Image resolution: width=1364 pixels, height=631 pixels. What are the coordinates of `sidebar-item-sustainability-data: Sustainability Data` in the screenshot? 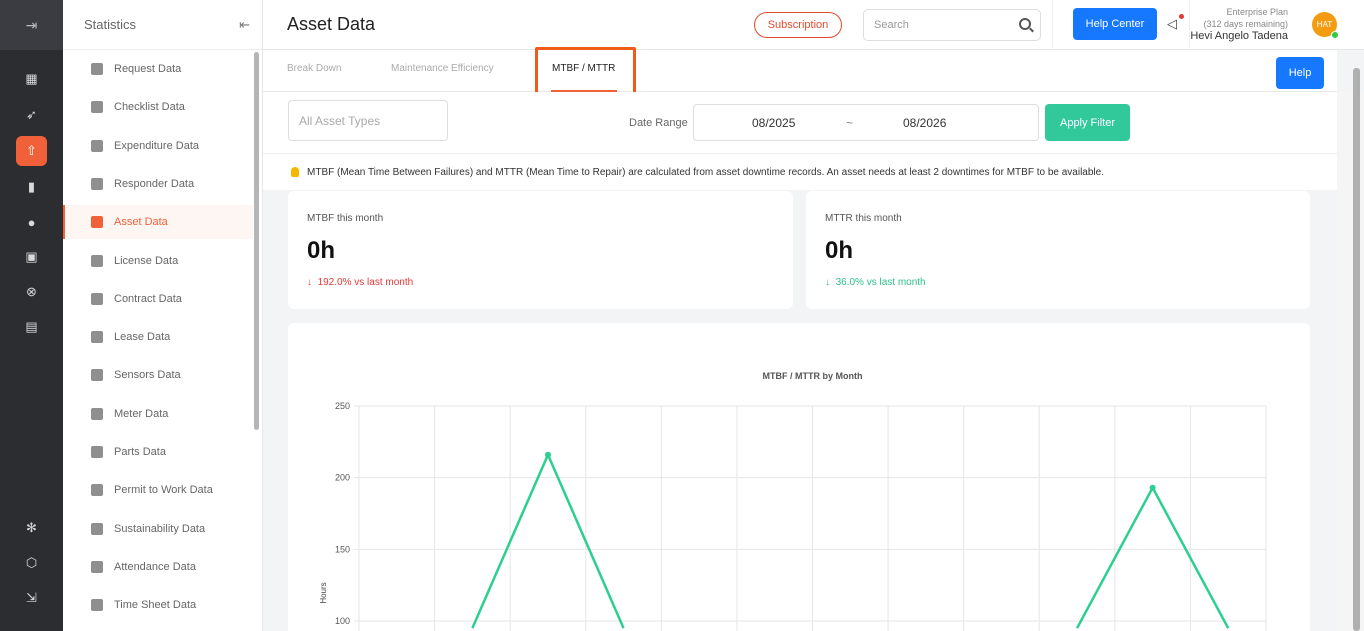 It's located at (158, 529).